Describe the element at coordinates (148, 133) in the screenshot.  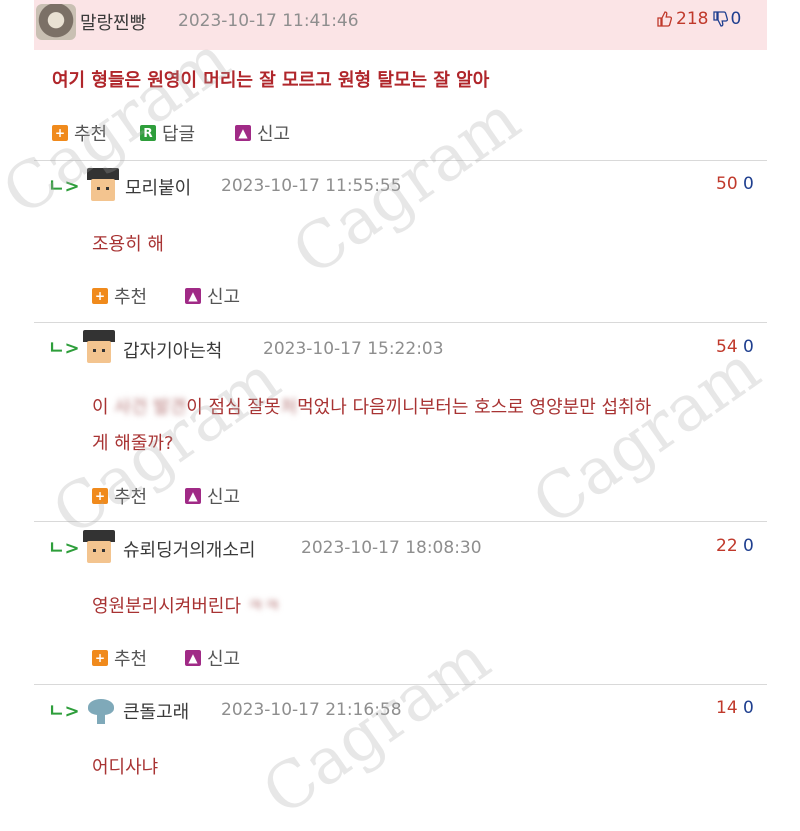
I see `r-icon: R` at that location.